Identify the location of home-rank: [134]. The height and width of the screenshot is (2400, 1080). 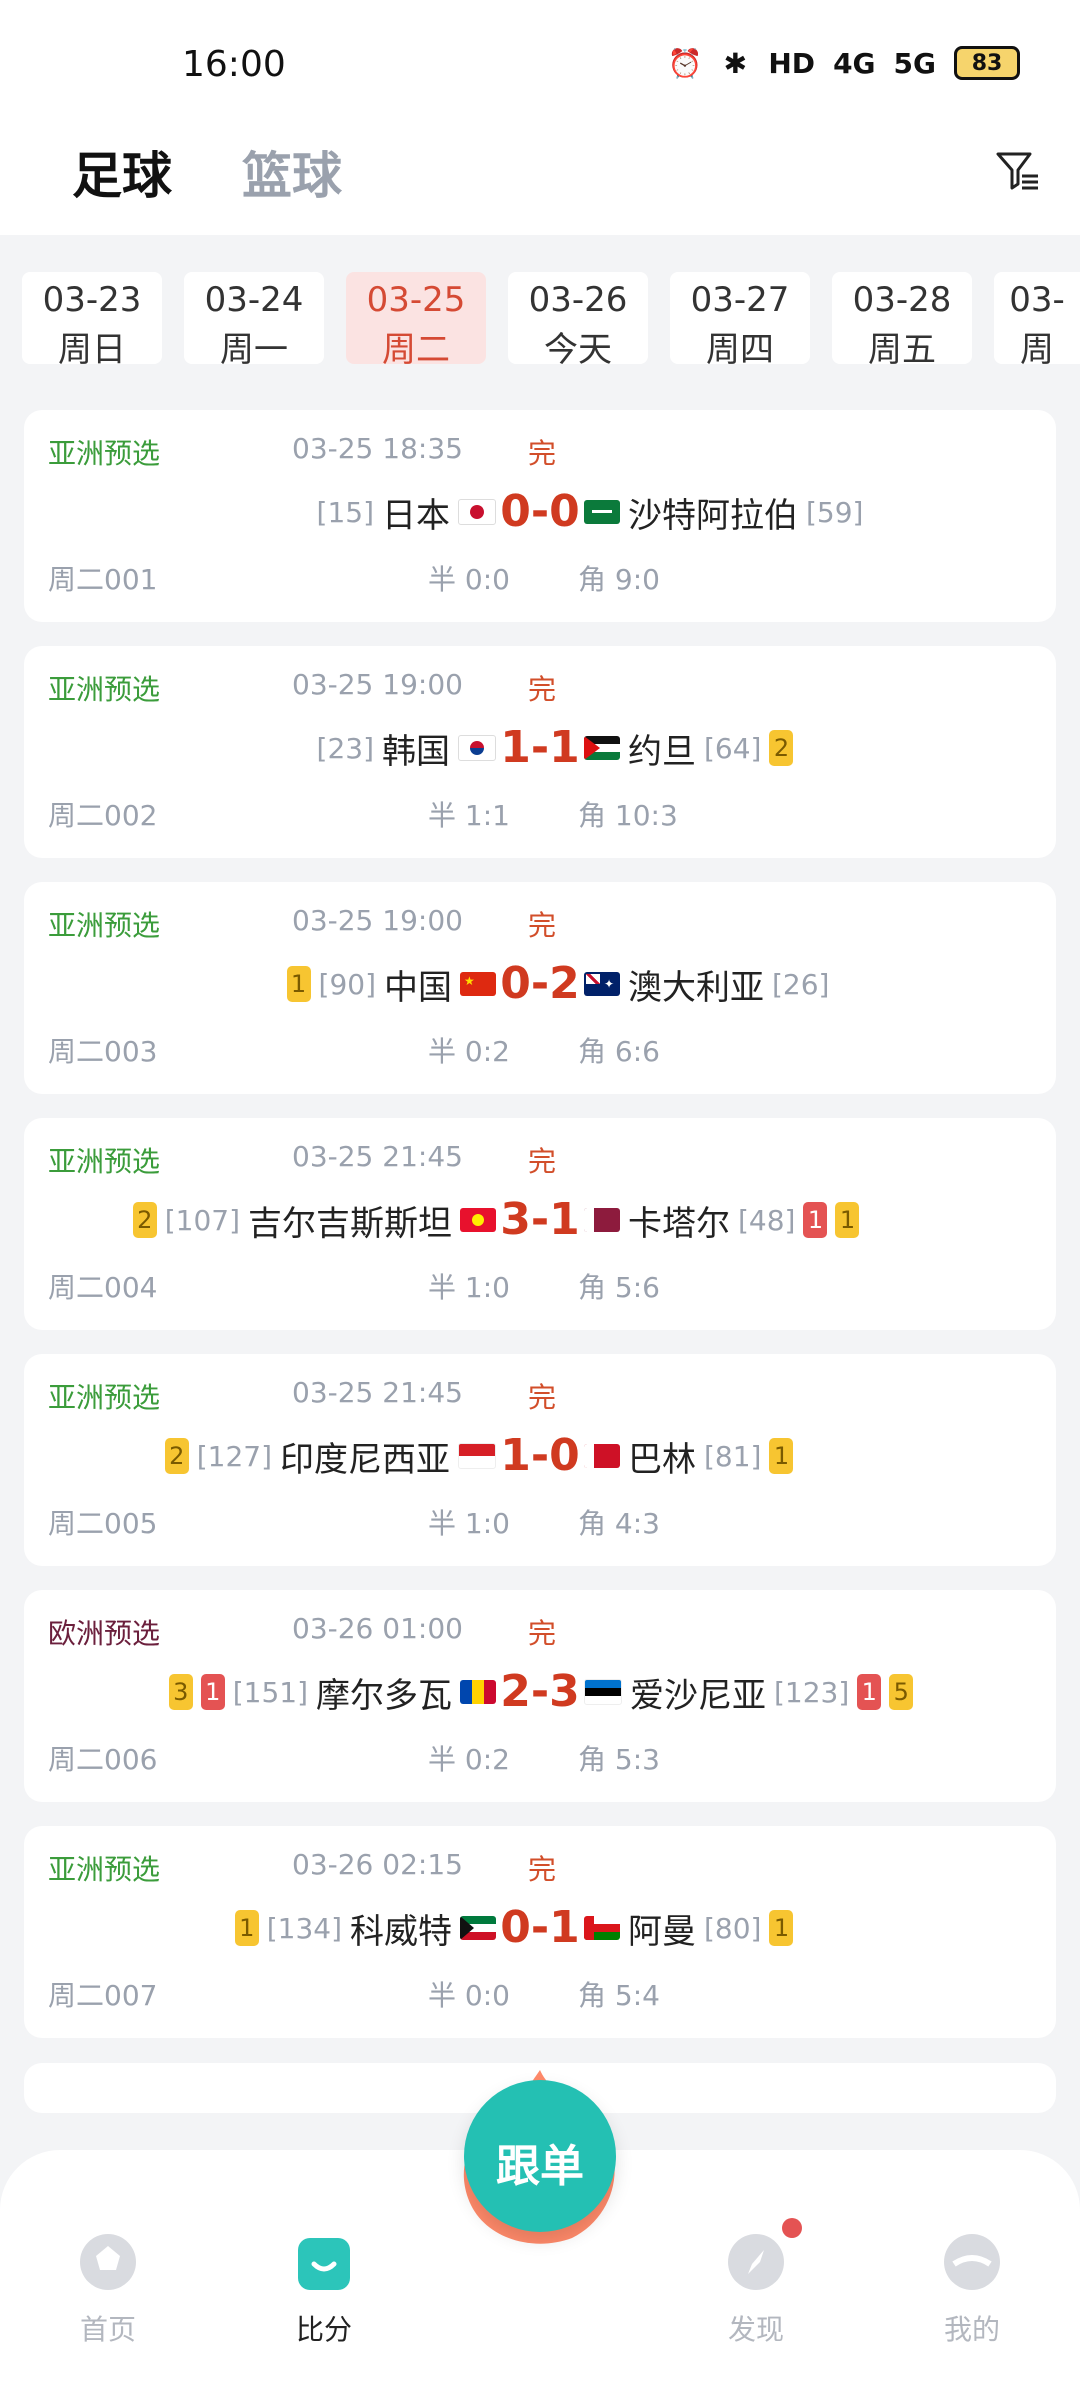
(304, 1928).